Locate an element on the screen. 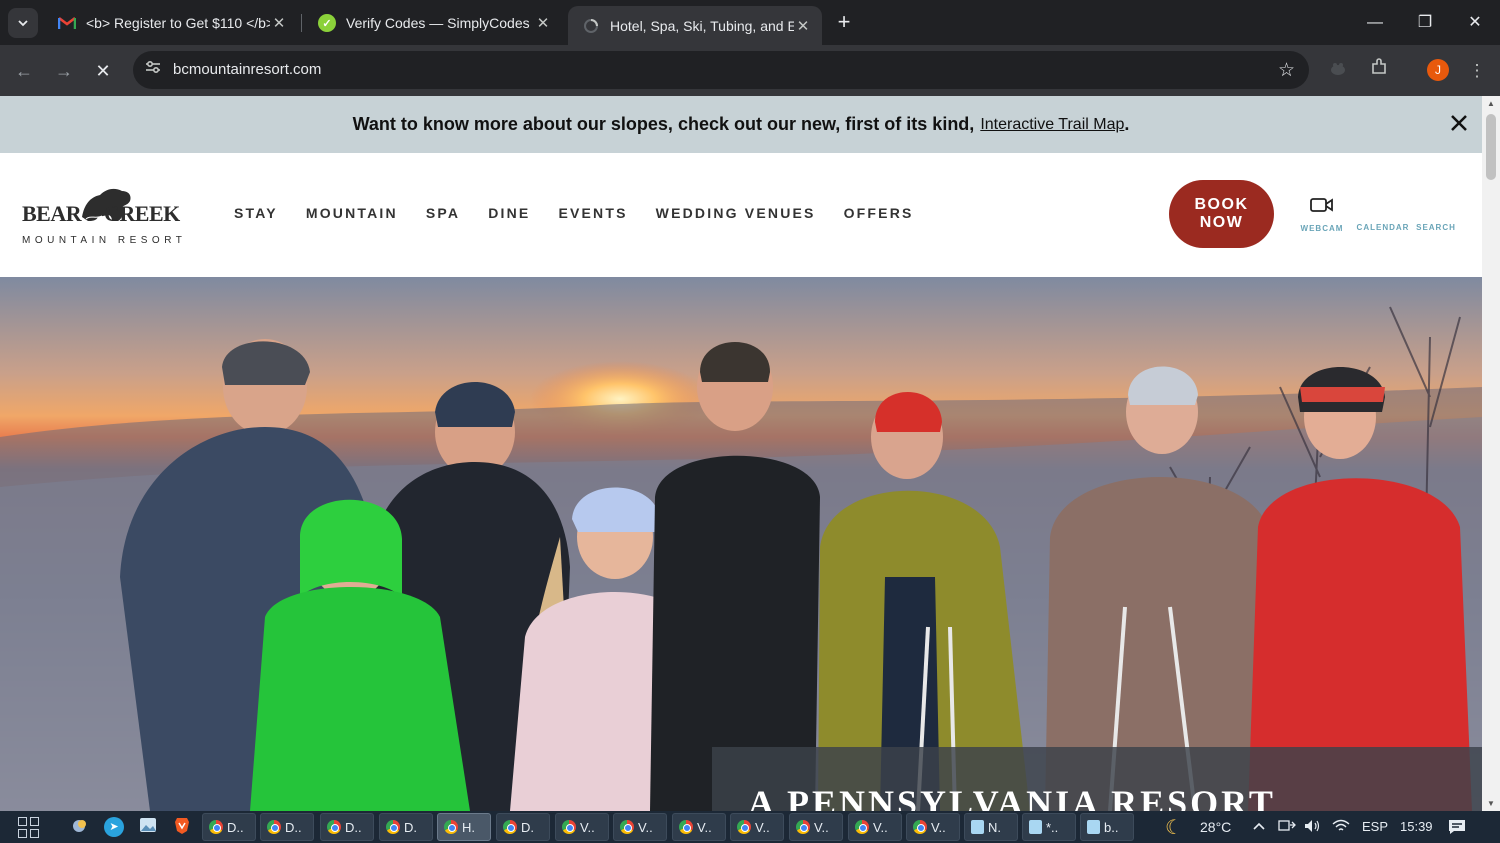 The image size is (1500, 843). taskbar-app-active: H. is located at coordinates (464, 827).